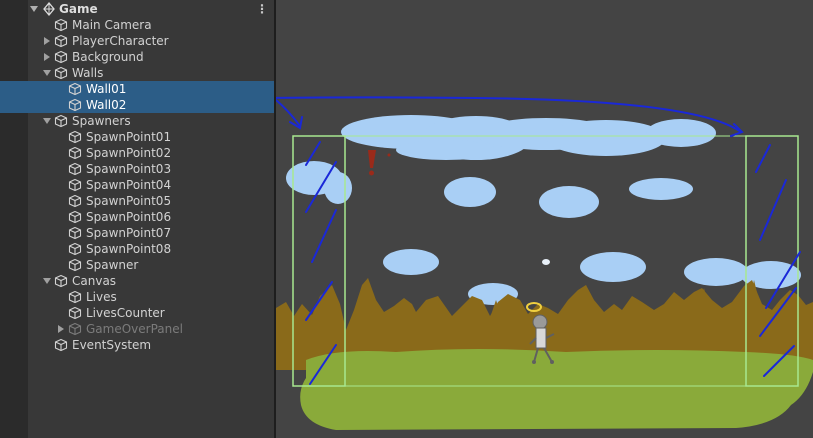  What do you see at coordinates (379, 163) in the screenshot?
I see `spawn-marker` at bounding box center [379, 163].